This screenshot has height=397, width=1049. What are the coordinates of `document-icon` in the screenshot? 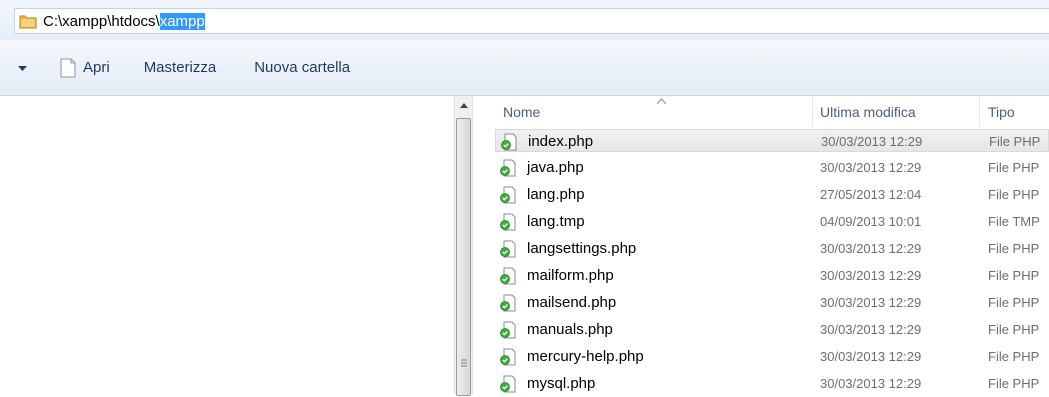 It's located at (68, 68).